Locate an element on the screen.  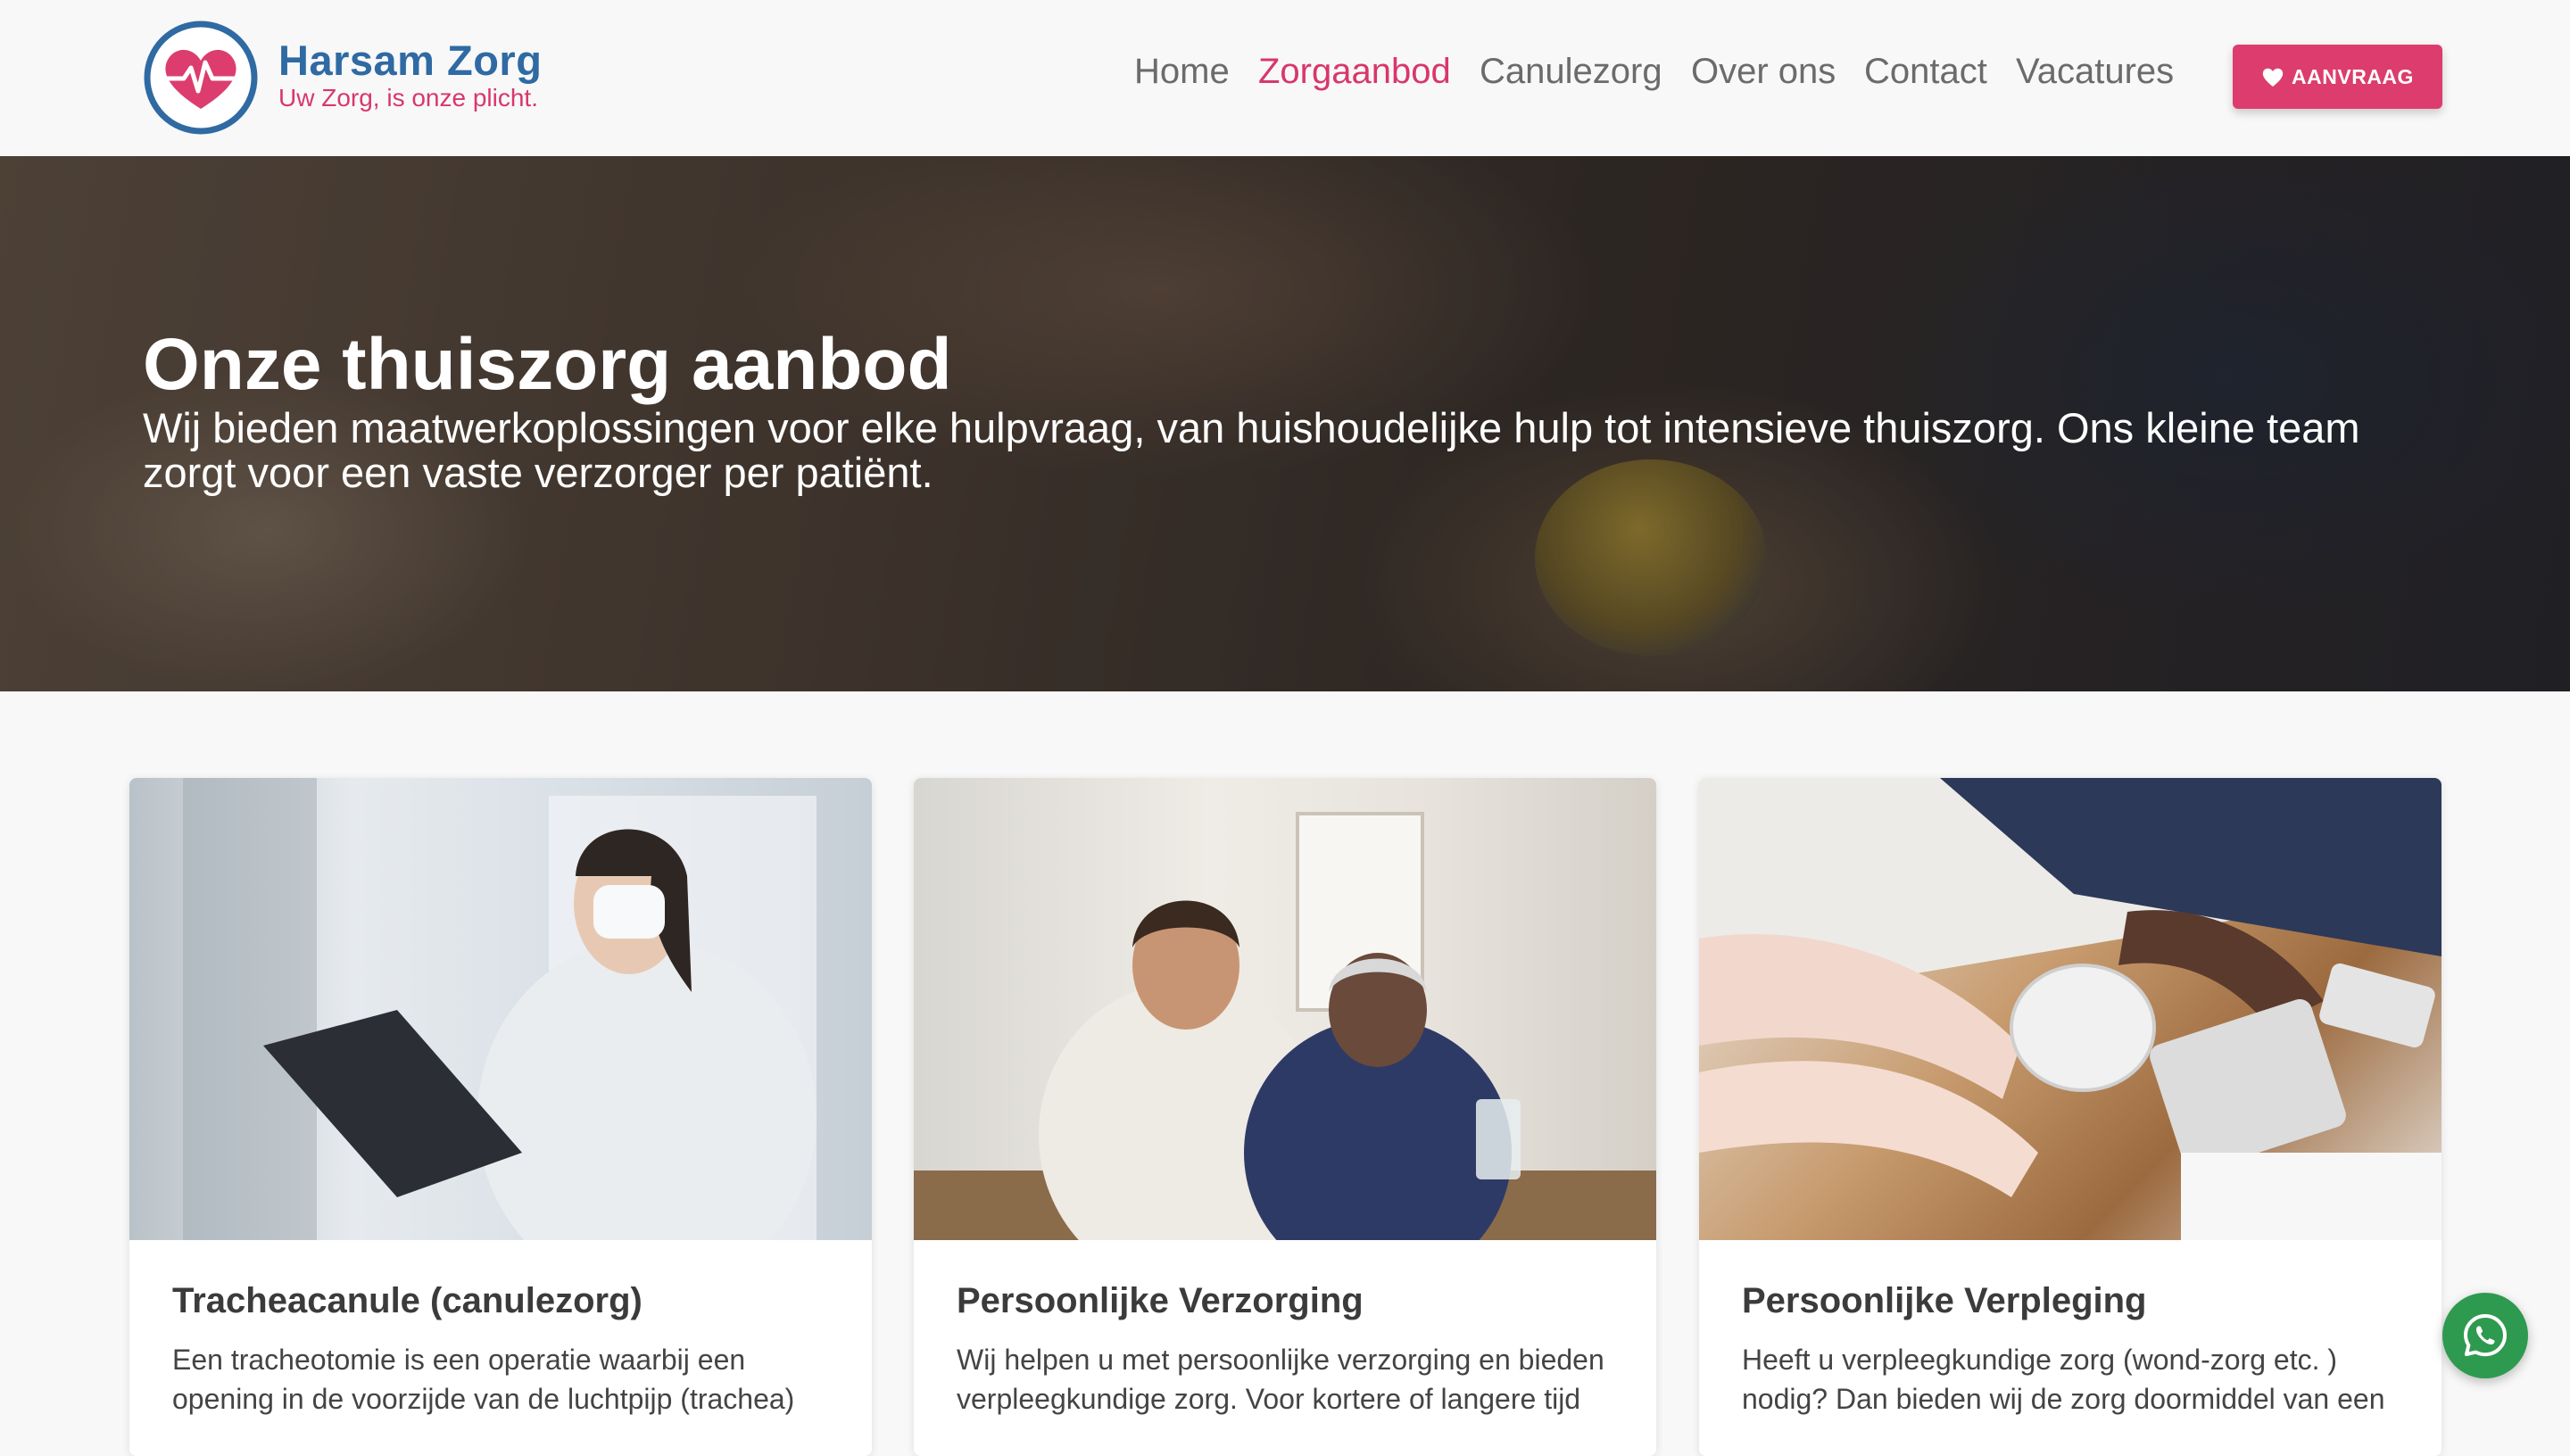
card-title: Tracheacanule (canulezorg) is located at coordinates (407, 1300).